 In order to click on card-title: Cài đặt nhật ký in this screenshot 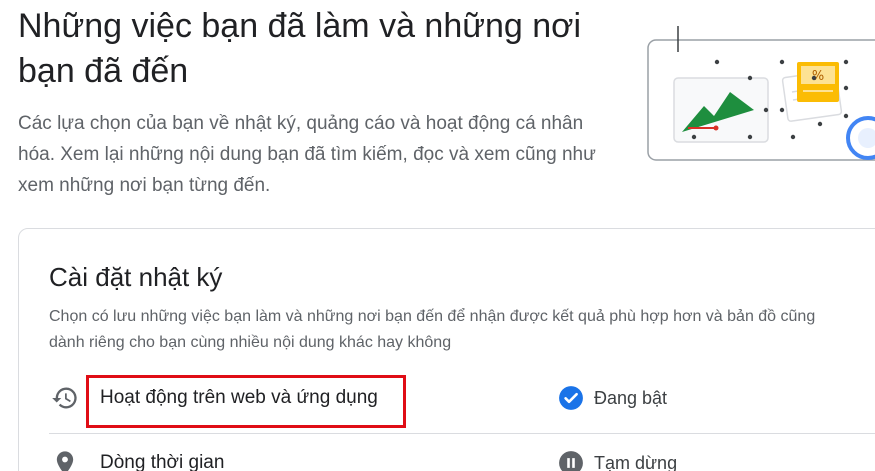, I will do `click(136, 277)`.